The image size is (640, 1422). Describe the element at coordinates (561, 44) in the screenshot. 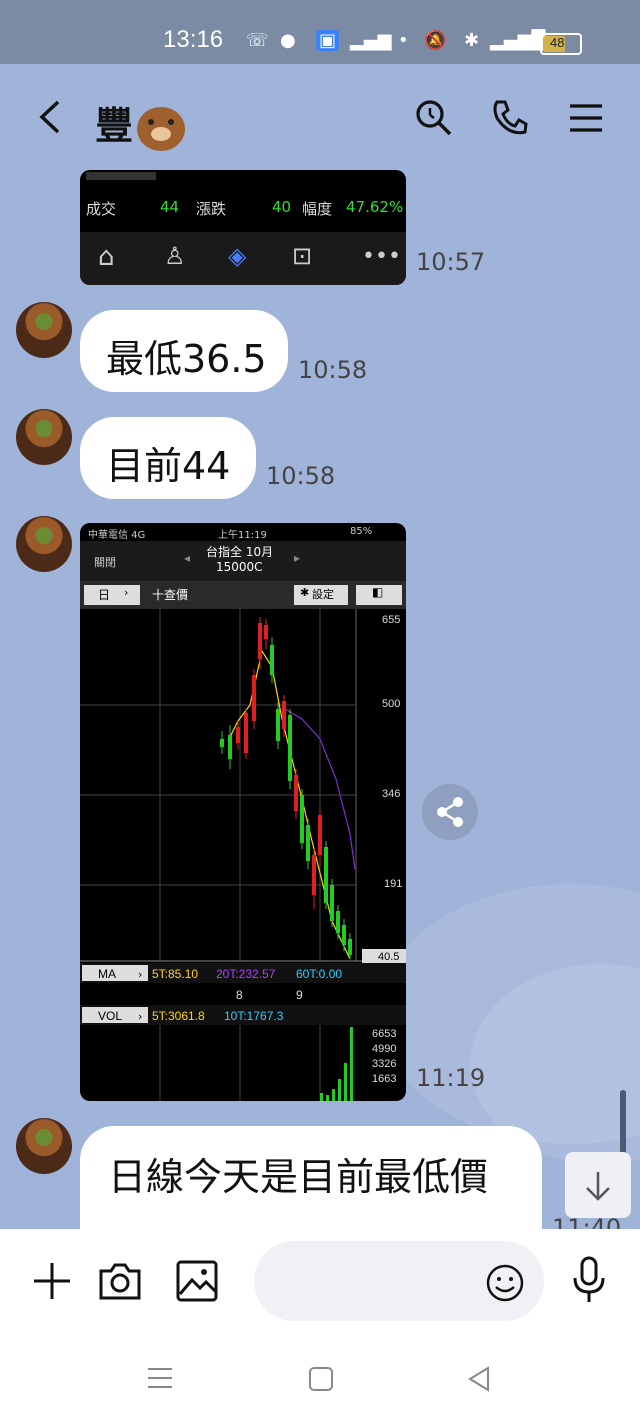

I see `battery-icon: 48` at that location.